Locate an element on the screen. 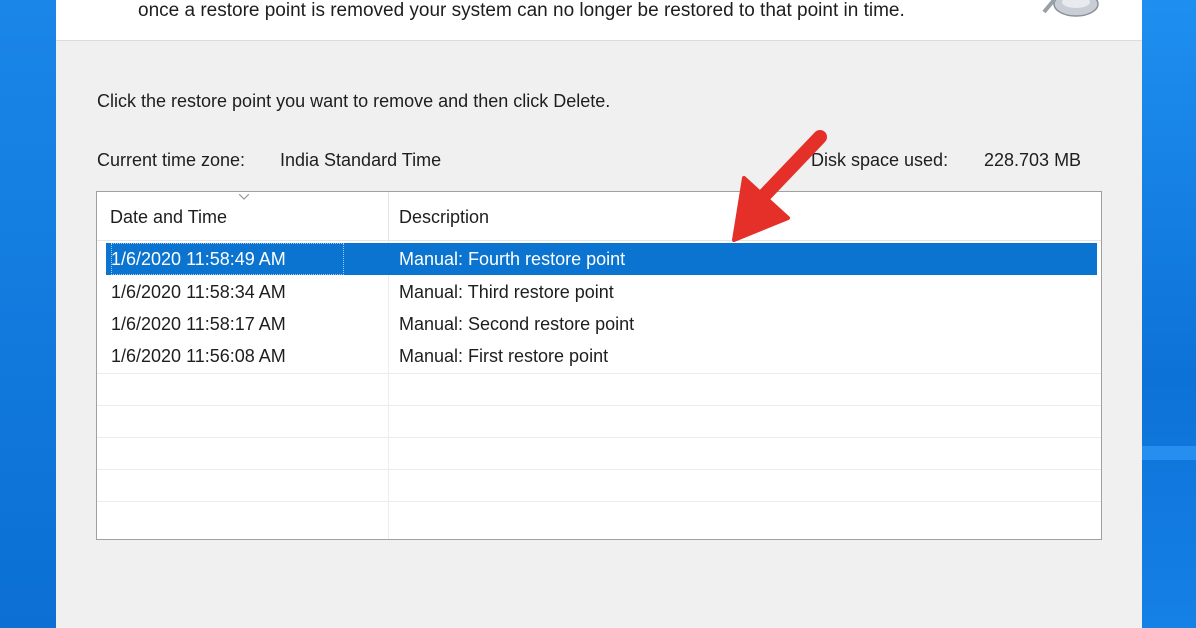 The height and width of the screenshot is (628, 1196). timezone-value: India Standard Time is located at coordinates (361, 160).